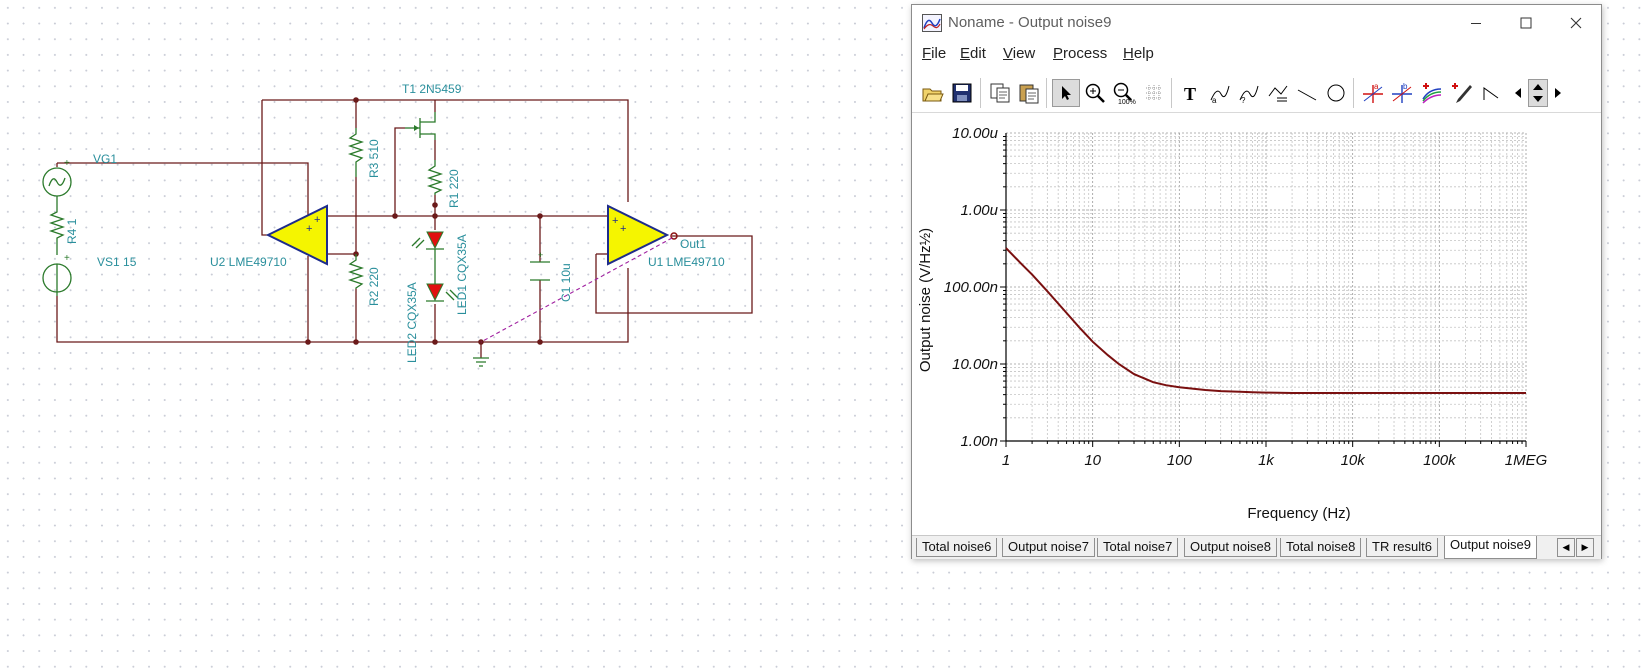 The height and width of the screenshot is (672, 1647). I want to click on menu-help-accel: H, so click(1128, 53).